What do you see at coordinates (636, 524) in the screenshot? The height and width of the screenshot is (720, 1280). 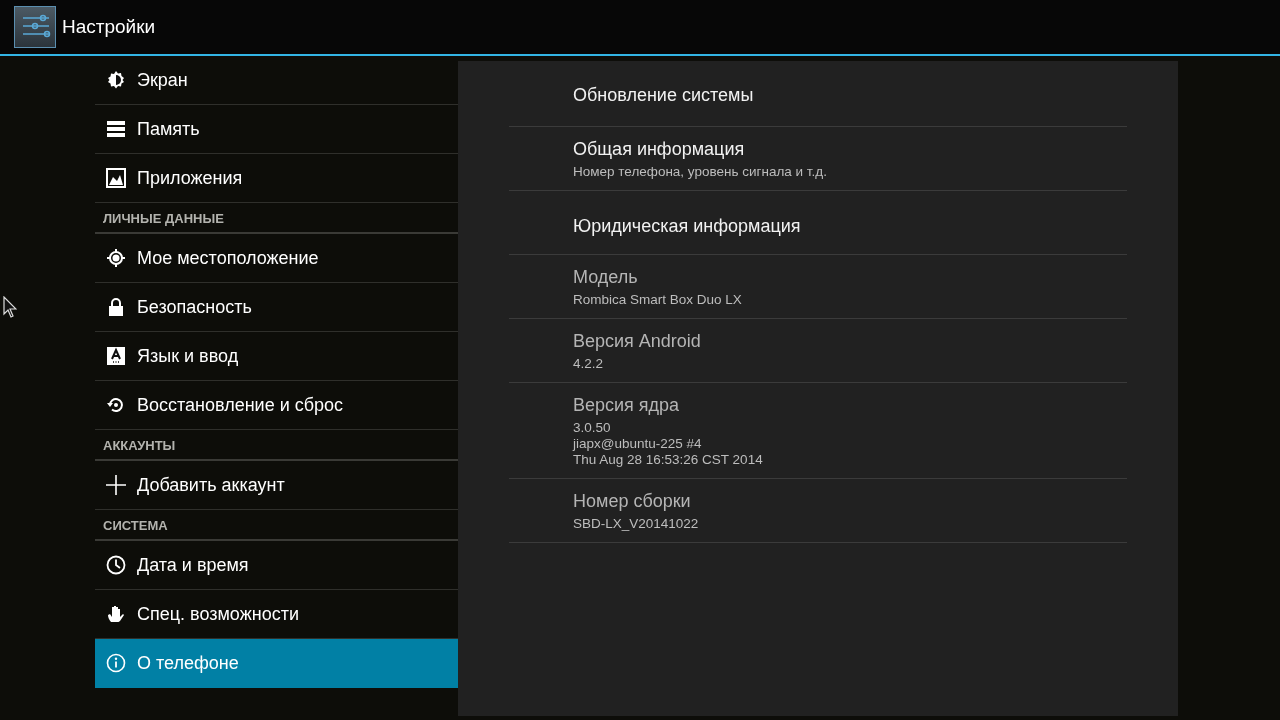 I see `preference-summary: SBD-LX_V20141022` at bounding box center [636, 524].